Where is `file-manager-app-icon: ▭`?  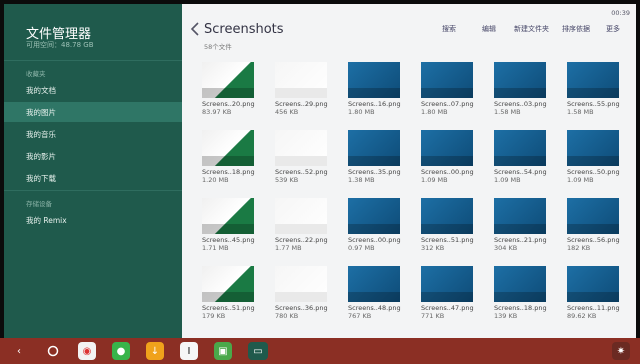 file-manager-app-icon: ▭ is located at coordinates (258, 351).